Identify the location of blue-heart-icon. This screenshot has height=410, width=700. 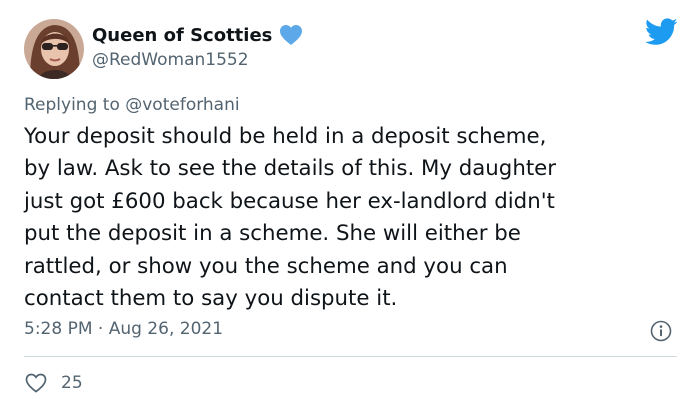
(291, 35).